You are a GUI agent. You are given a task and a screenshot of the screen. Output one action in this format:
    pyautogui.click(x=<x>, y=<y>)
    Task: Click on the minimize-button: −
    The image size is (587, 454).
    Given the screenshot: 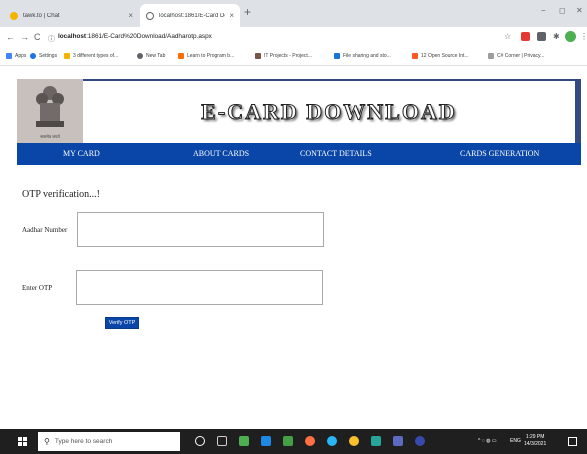 What is the action you would take?
    pyautogui.click(x=543, y=10)
    